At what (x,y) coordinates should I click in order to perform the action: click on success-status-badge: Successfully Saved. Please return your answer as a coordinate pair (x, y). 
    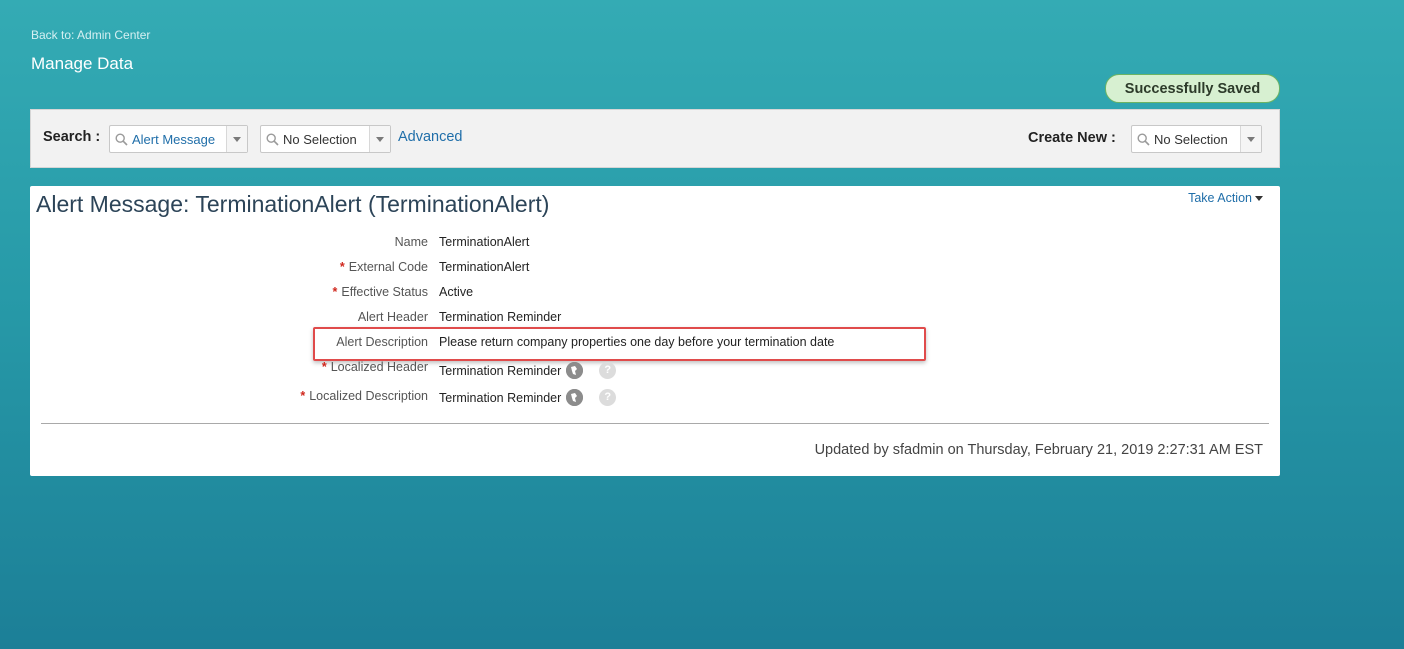
    Looking at the image, I should click on (1192, 88).